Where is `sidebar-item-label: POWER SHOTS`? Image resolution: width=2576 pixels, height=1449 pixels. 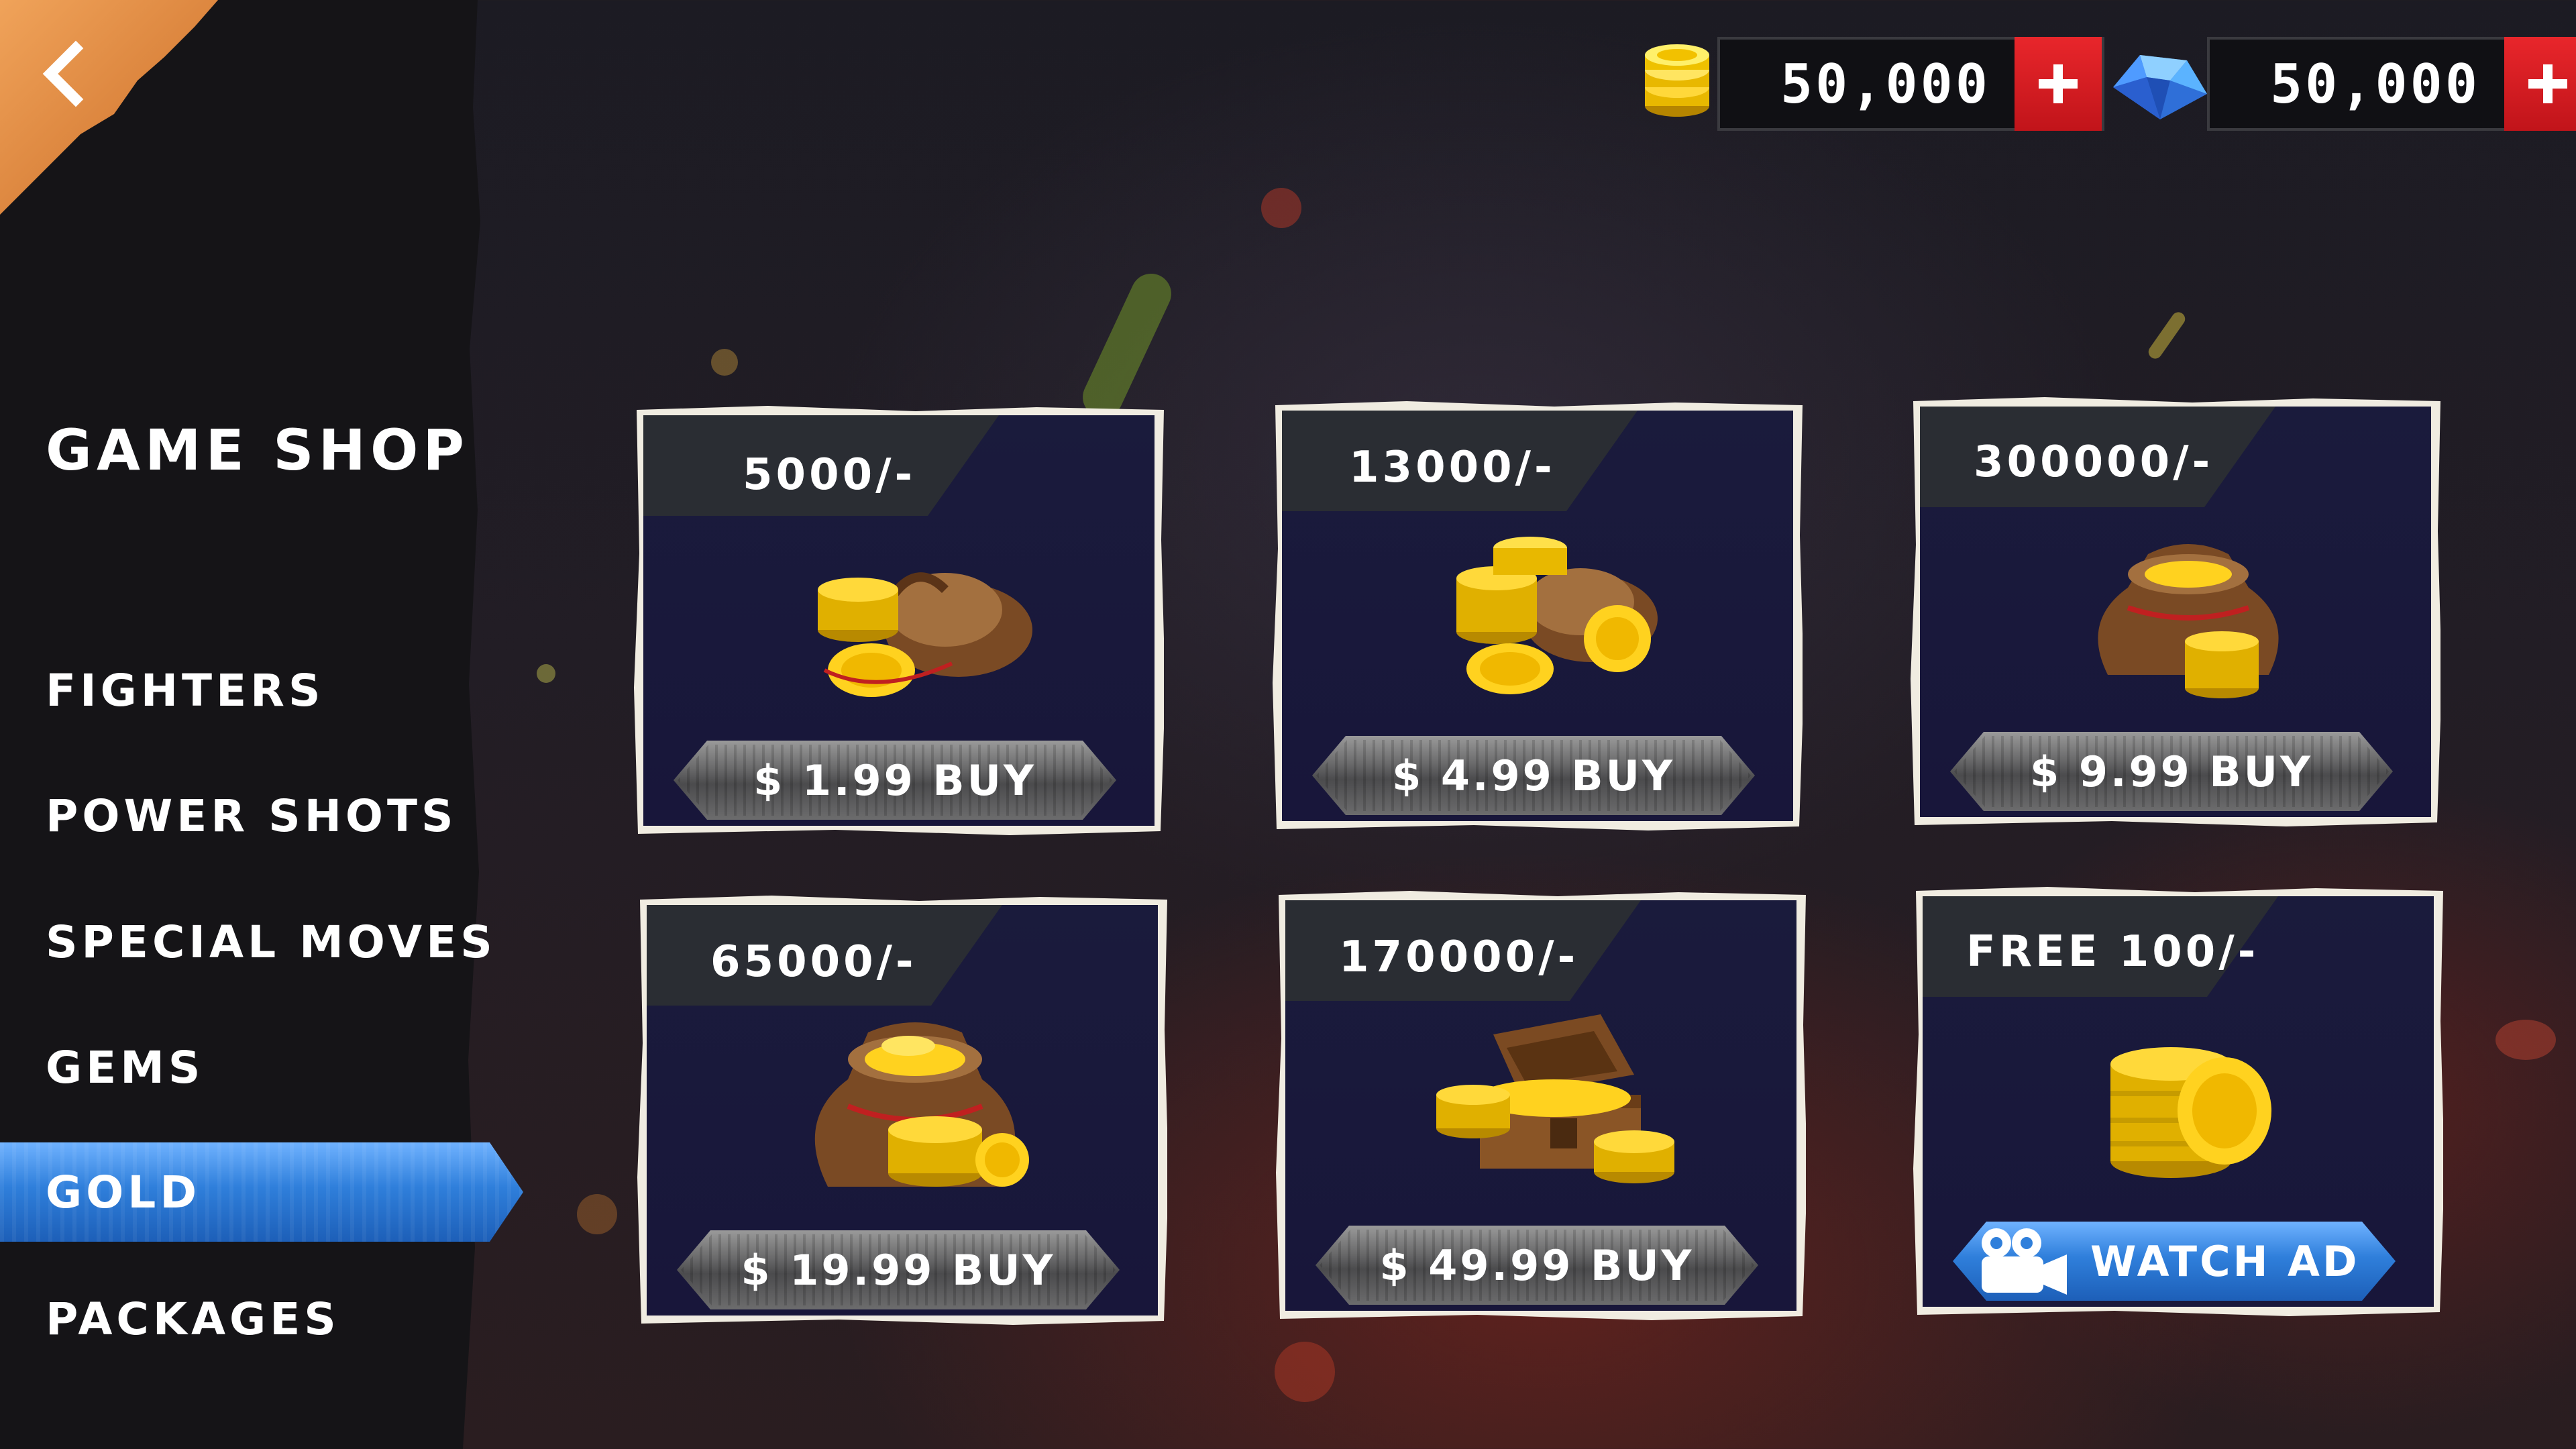
sidebar-item-label: POWER SHOTS is located at coordinates (252, 816).